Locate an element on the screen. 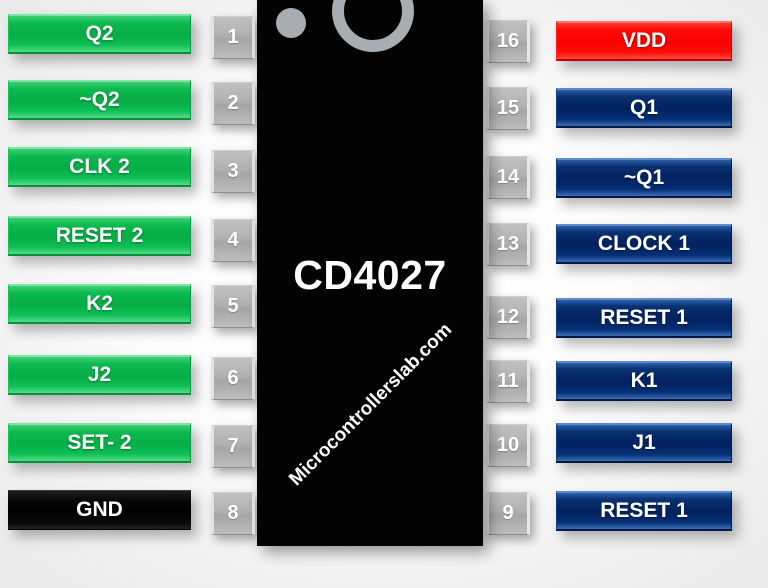 Image resolution: width=768 pixels, height=588 pixels. pin-number: 4 is located at coordinates (233, 240).